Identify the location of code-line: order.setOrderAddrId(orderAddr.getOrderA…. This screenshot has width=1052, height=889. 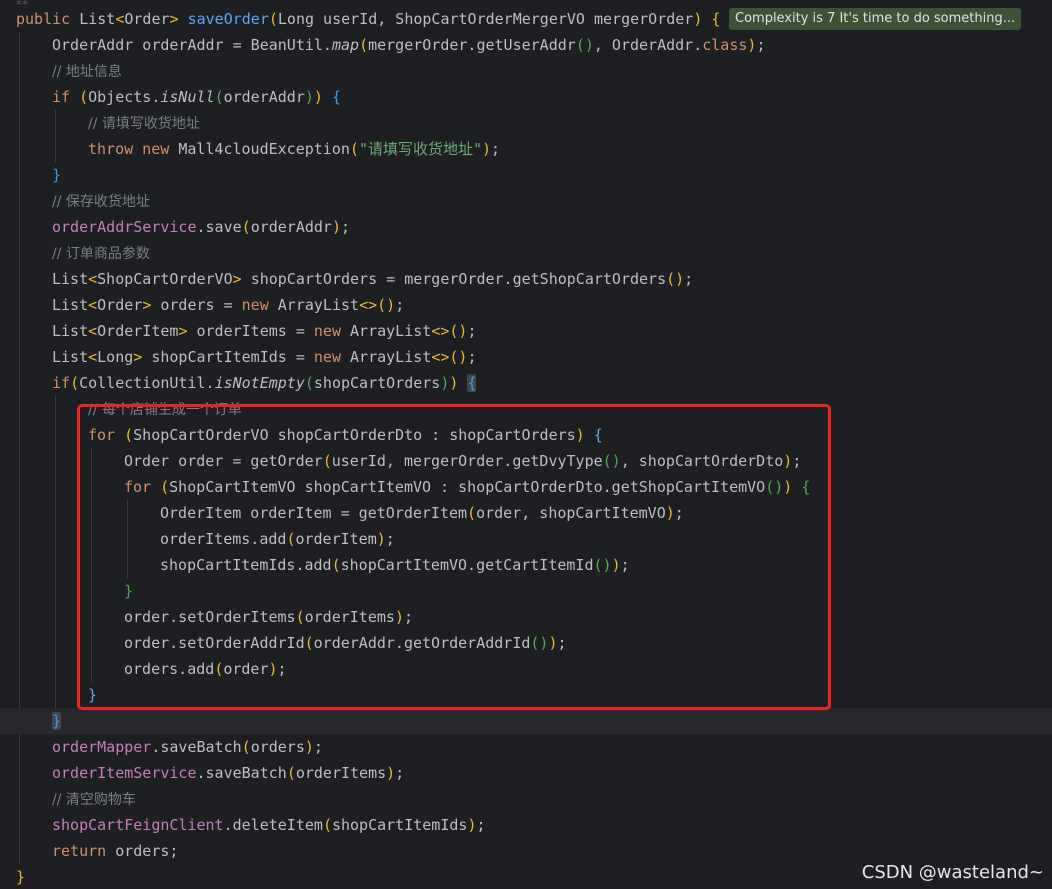
(526, 643).